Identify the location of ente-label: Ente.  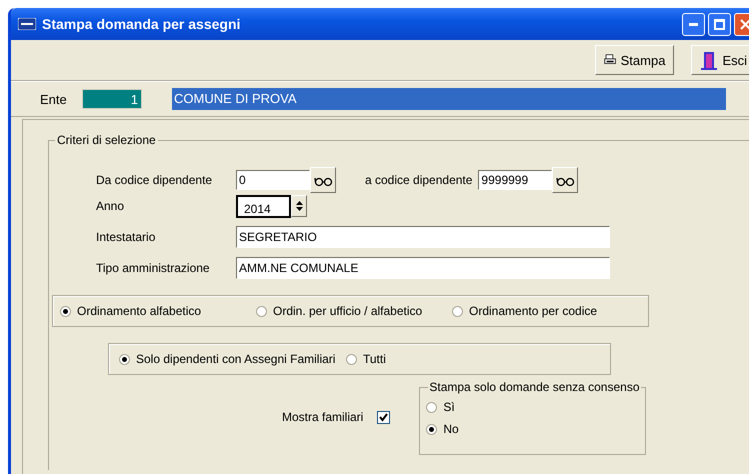
(54, 99).